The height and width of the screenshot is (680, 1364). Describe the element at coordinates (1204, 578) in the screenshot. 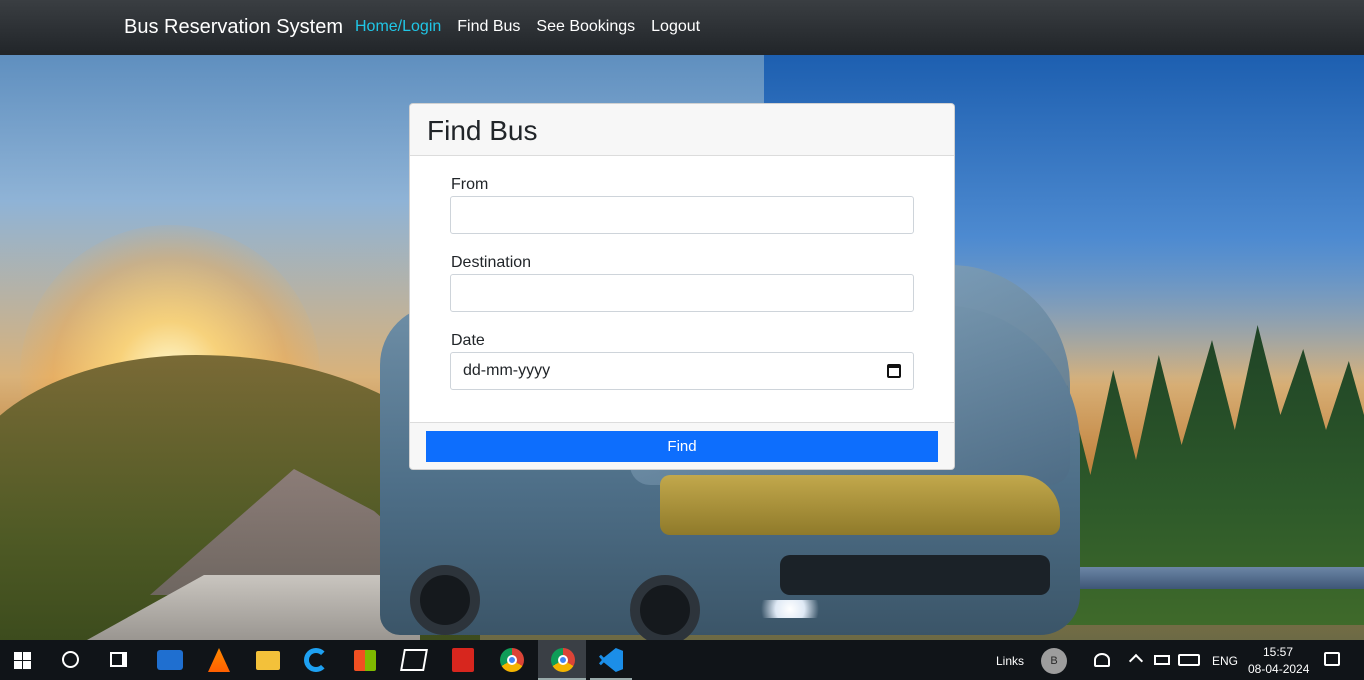

I see `guard-rail` at that location.